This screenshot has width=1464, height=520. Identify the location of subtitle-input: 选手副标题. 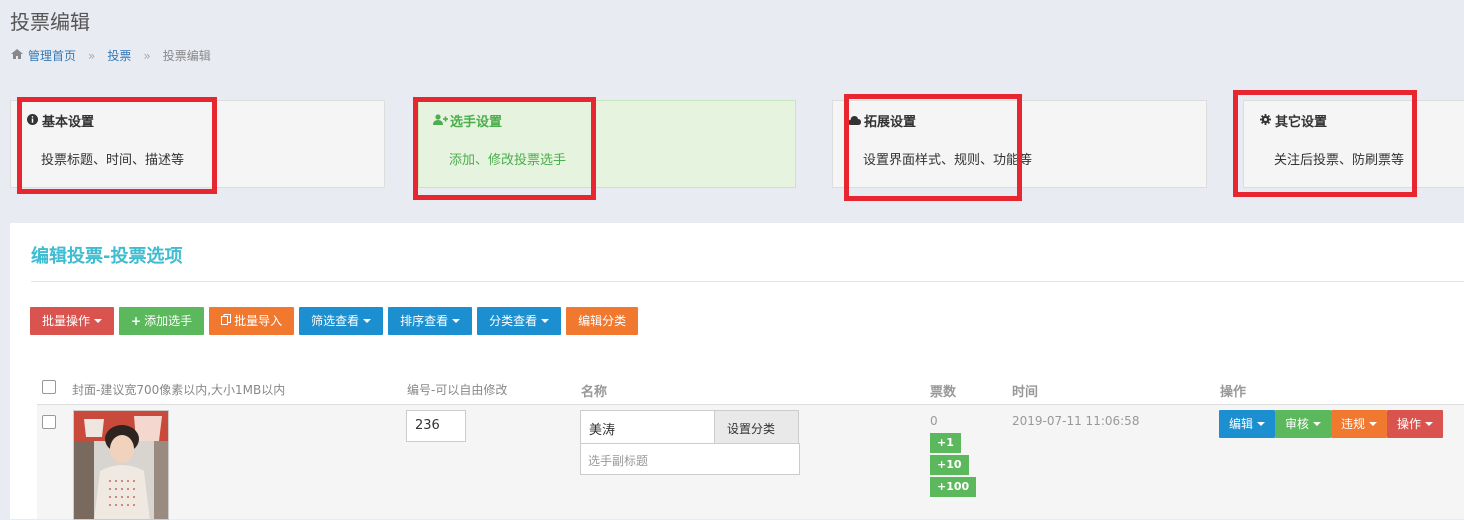
(690, 459).